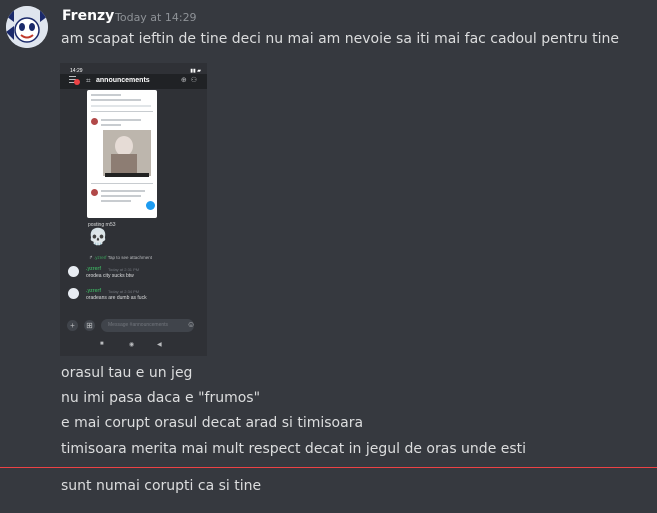 The image size is (657, 513). I want to click on message-timestamp: Today at 14:29, so click(156, 17).